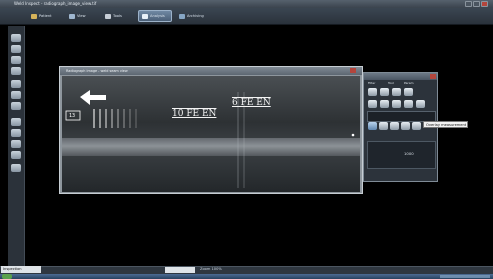  I want to click on rotate-tool-icon, so click(16, 71).